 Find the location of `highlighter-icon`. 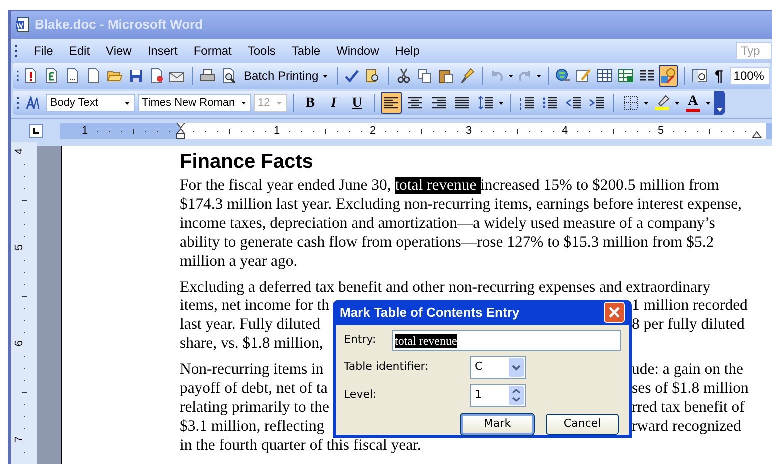

highlighter-icon is located at coordinates (662, 103).